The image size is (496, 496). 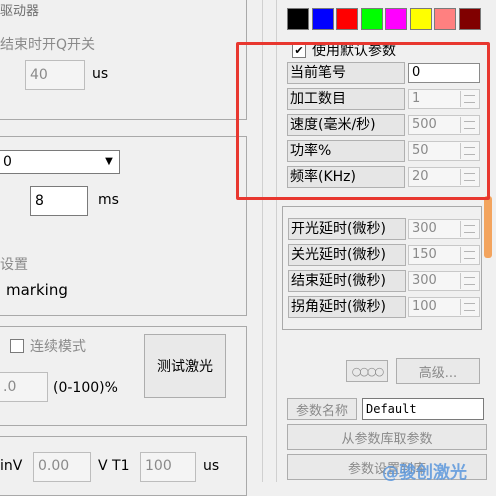 What do you see at coordinates (347, 281) in the screenshot?
I see `delay-label: 结束延时(微秒)` at bounding box center [347, 281].